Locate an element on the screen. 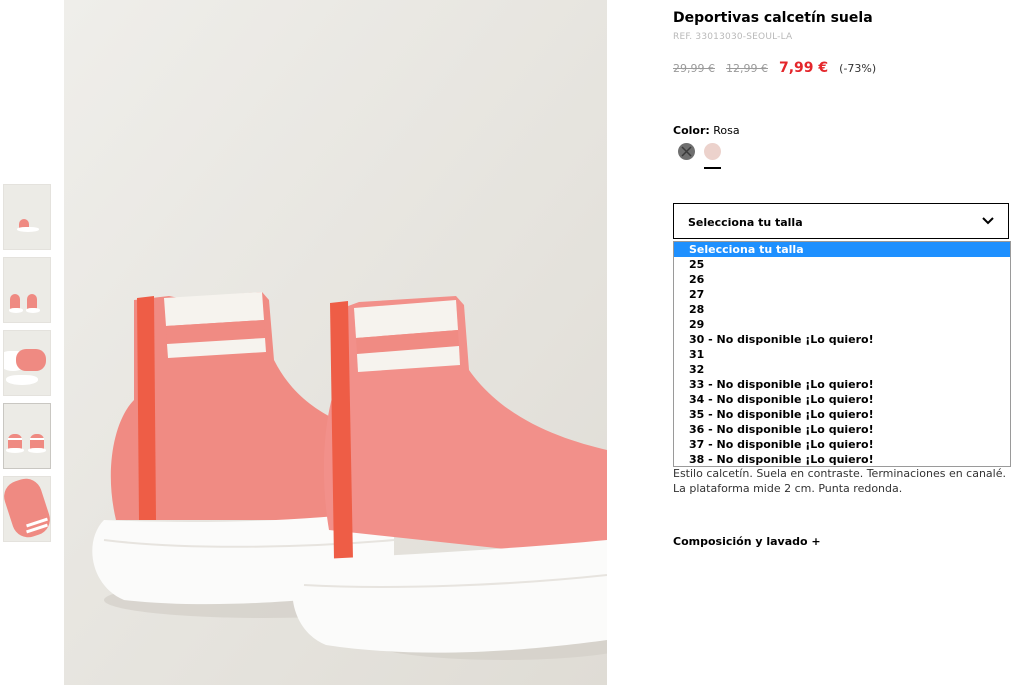  size-option: 28 is located at coordinates (842, 309).